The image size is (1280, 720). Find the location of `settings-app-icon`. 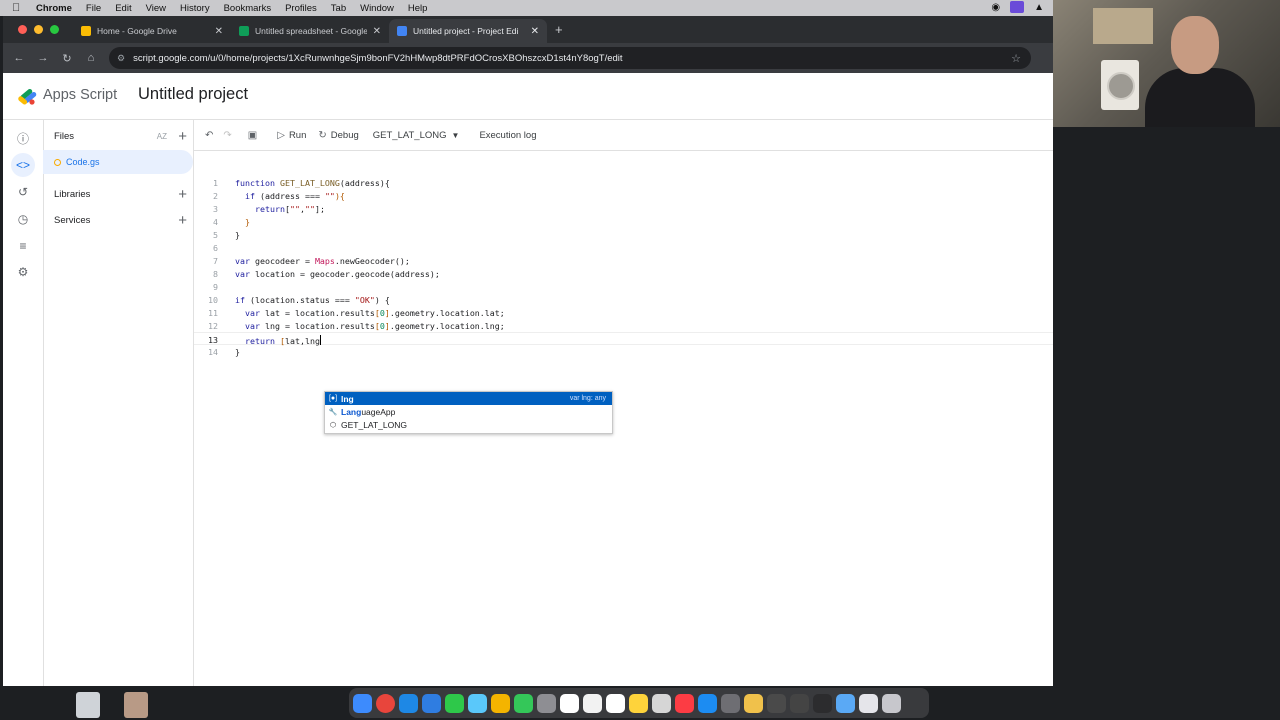

settings-app-icon is located at coordinates (546, 703).